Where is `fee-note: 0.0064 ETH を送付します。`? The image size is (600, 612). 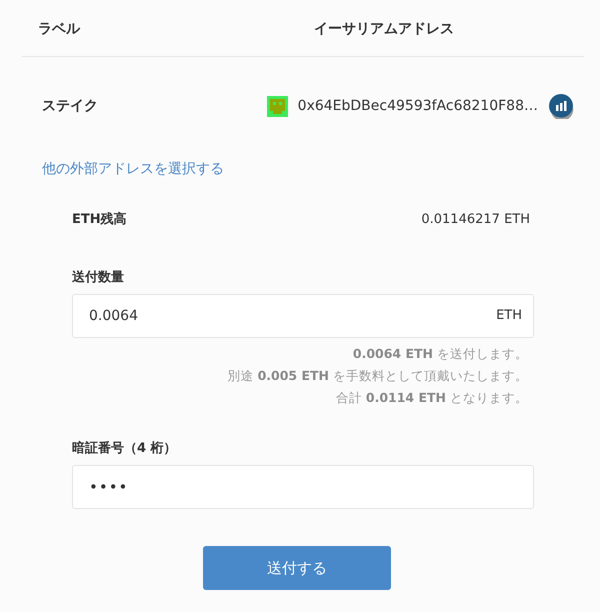 fee-note: 0.0064 ETH を送付します。 is located at coordinates (440, 354).